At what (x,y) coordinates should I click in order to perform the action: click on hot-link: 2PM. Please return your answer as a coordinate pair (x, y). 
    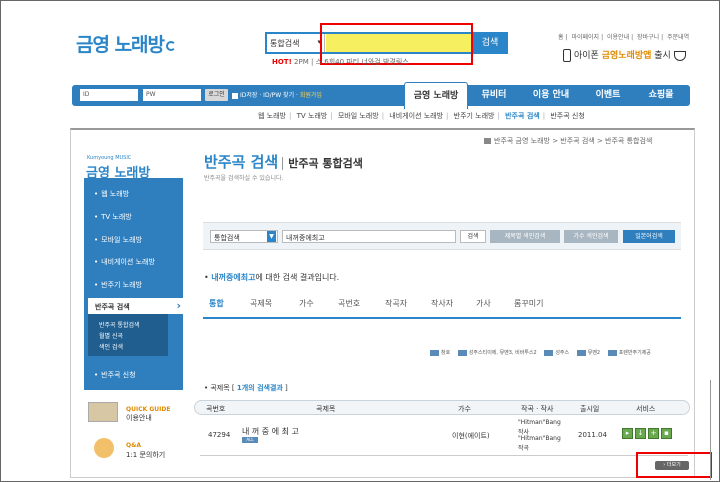
    Looking at the image, I should click on (301, 62).